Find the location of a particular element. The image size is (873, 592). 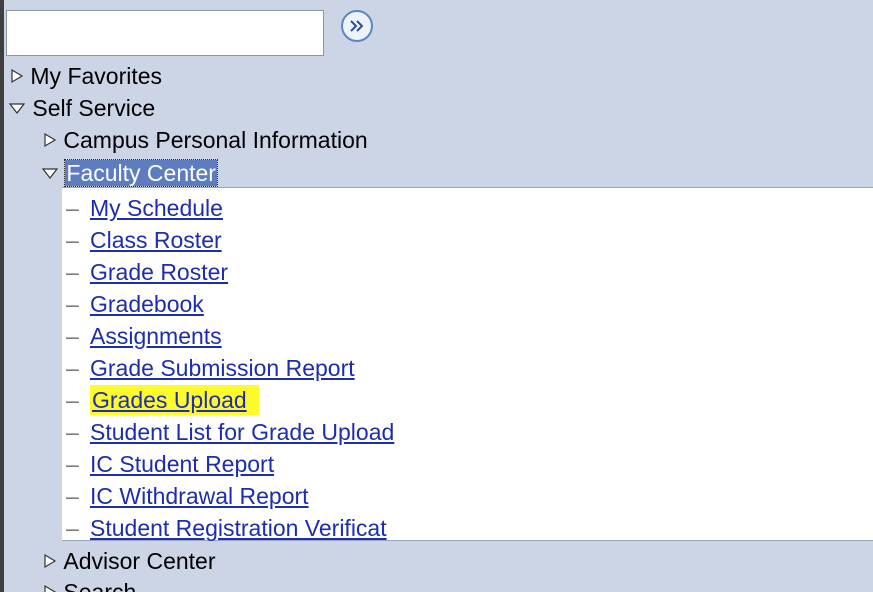

link-ic-withdrawal-report: IC Withdrawal Report is located at coordinates (199, 496).